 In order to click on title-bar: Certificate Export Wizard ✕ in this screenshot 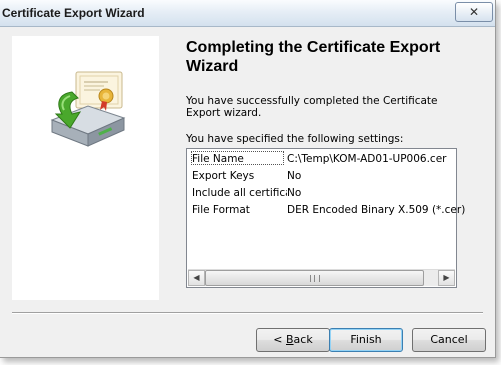, I will do `click(247, 13)`.